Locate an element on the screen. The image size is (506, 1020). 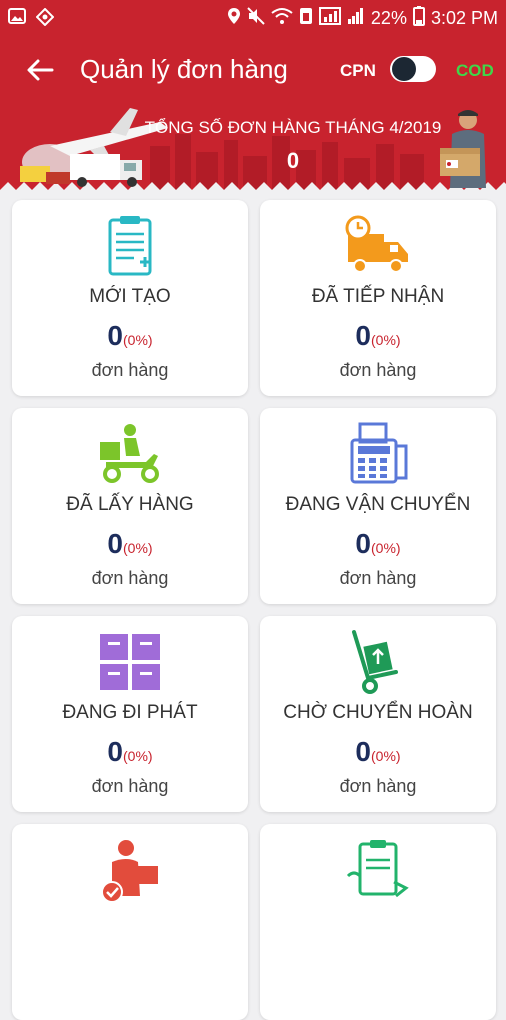
card-label: CHỜ CHUYỂN HOÀN is located at coordinates (378, 712).